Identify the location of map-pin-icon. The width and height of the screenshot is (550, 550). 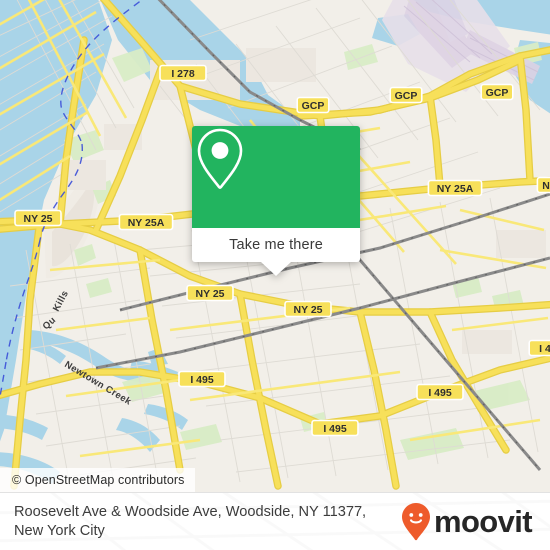
(220, 158).